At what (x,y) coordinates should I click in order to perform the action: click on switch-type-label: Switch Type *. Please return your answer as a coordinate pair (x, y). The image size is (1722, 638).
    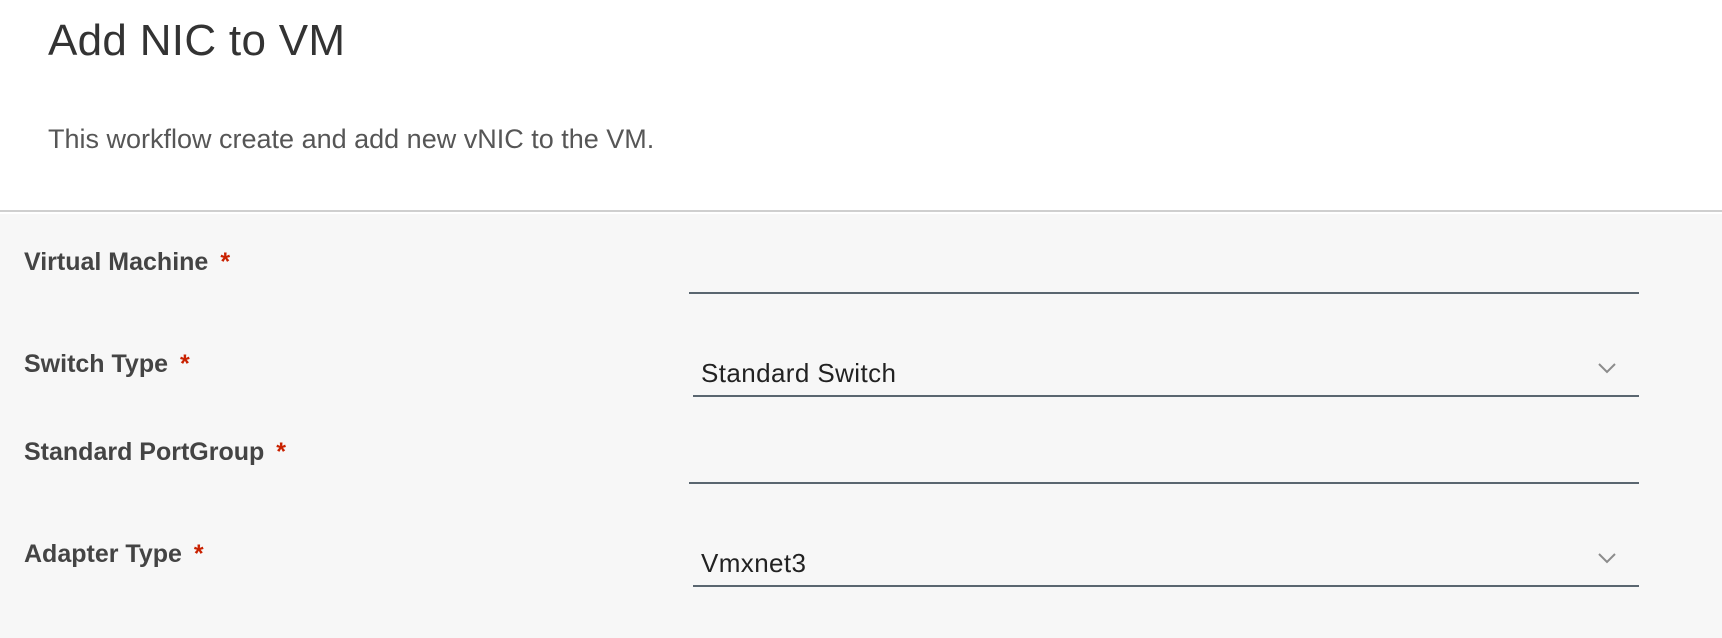
    Looking at the image, I should click on (107, 364).